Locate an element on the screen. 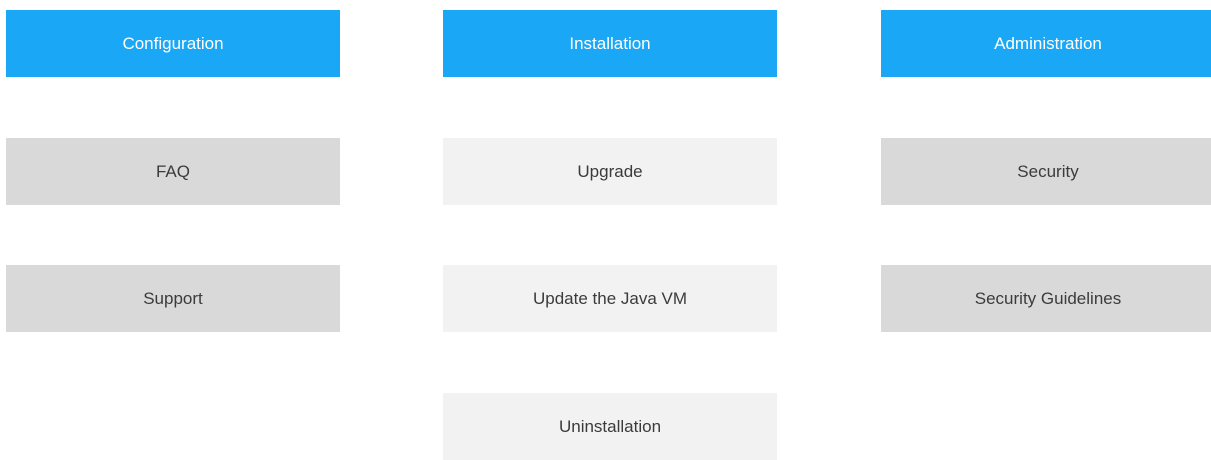  security-guidelines-tile: Security Guidelines is located at coordinates (1046, 298).